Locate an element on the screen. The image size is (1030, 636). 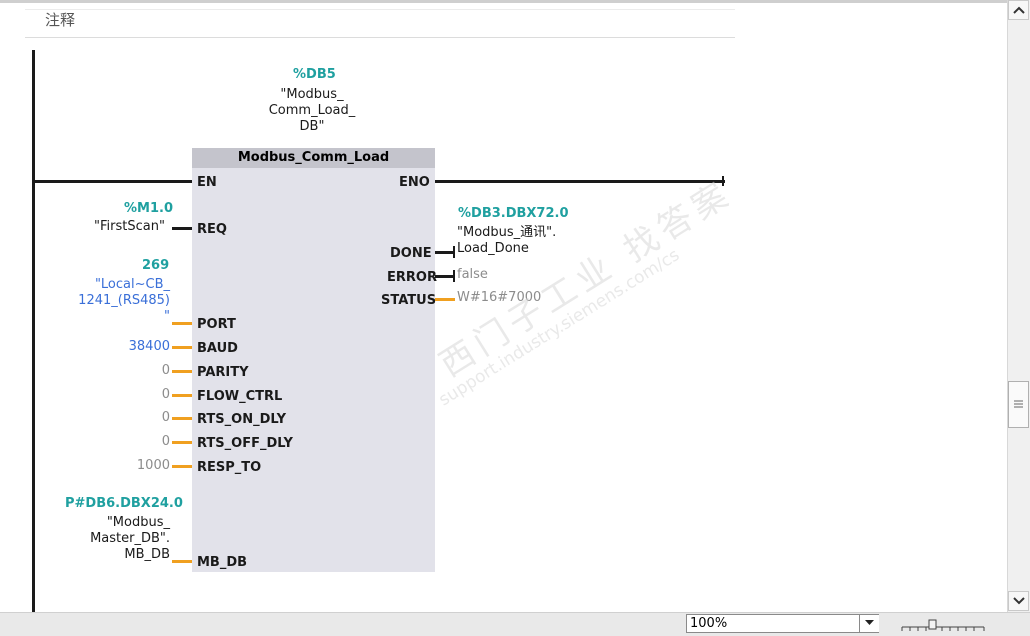
scrollbar-thumb is located at coordinates (1018, 404).